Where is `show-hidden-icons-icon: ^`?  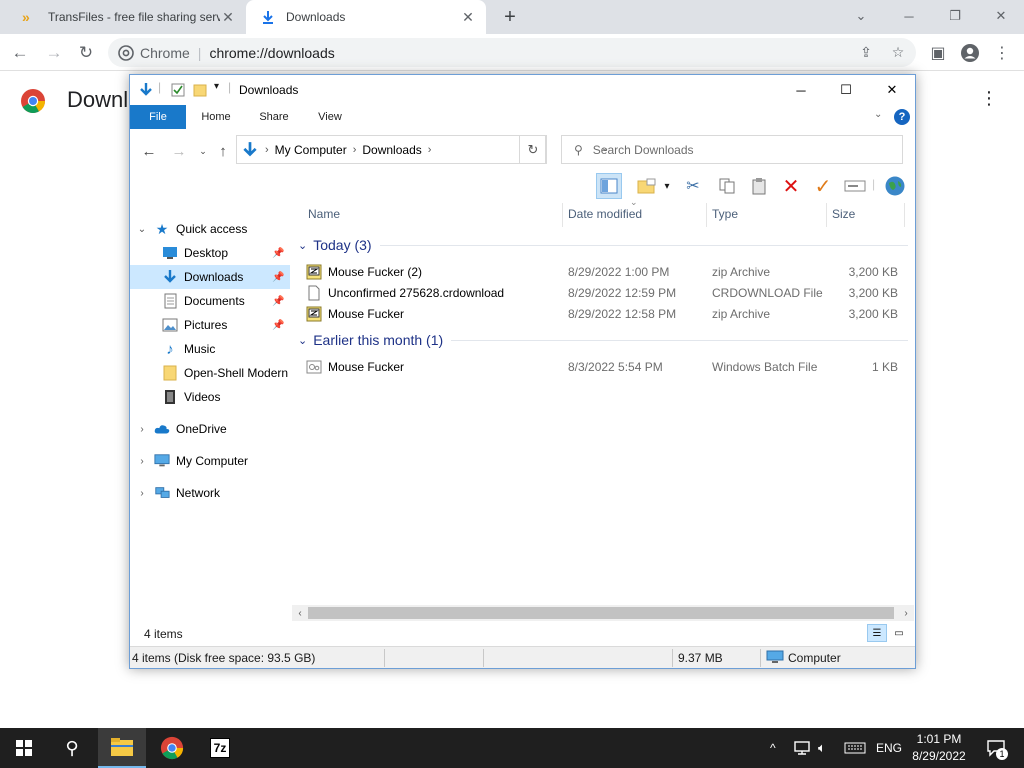
show-hidden-icons-icon: ^ is located at coordinates (773, 748).